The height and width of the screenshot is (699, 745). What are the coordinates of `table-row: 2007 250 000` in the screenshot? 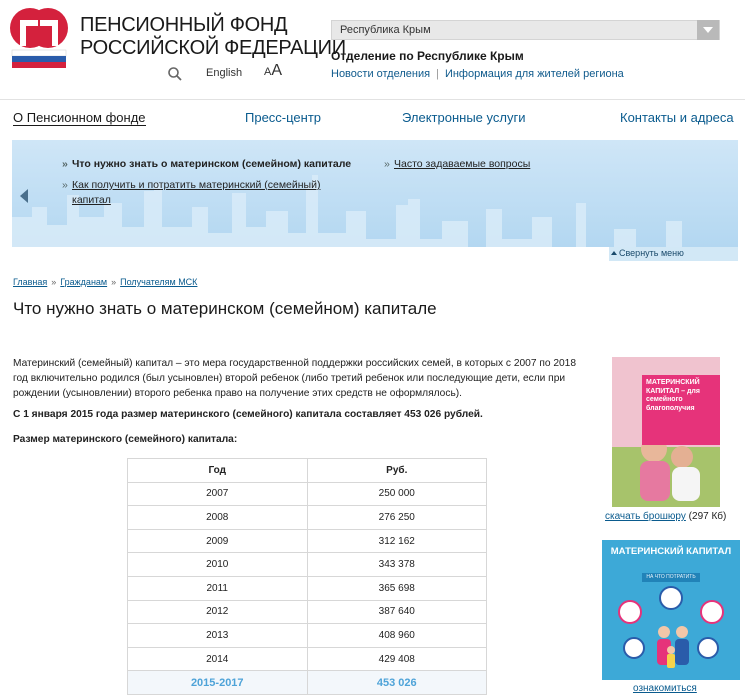 It's located at (307, 494).